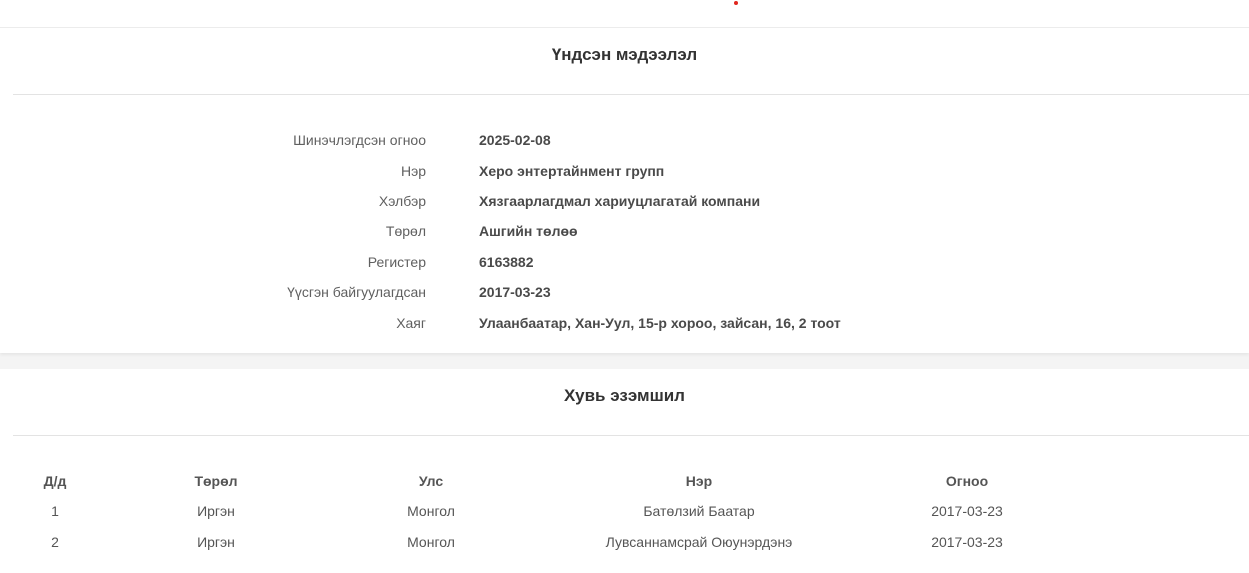  Describe the element at coordinates (396, 262) in the screenshot. I see `info-label: Регистер` at that location.